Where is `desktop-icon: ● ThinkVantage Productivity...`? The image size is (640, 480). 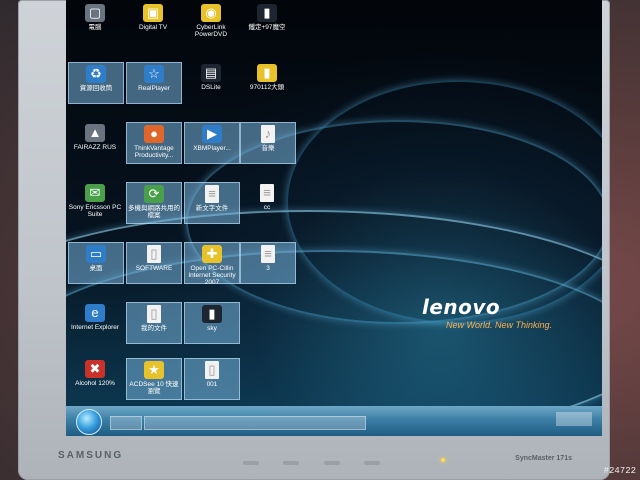 desktop-icon: ● ThinkVantage Productivity... is located at coordinates (154, 143).